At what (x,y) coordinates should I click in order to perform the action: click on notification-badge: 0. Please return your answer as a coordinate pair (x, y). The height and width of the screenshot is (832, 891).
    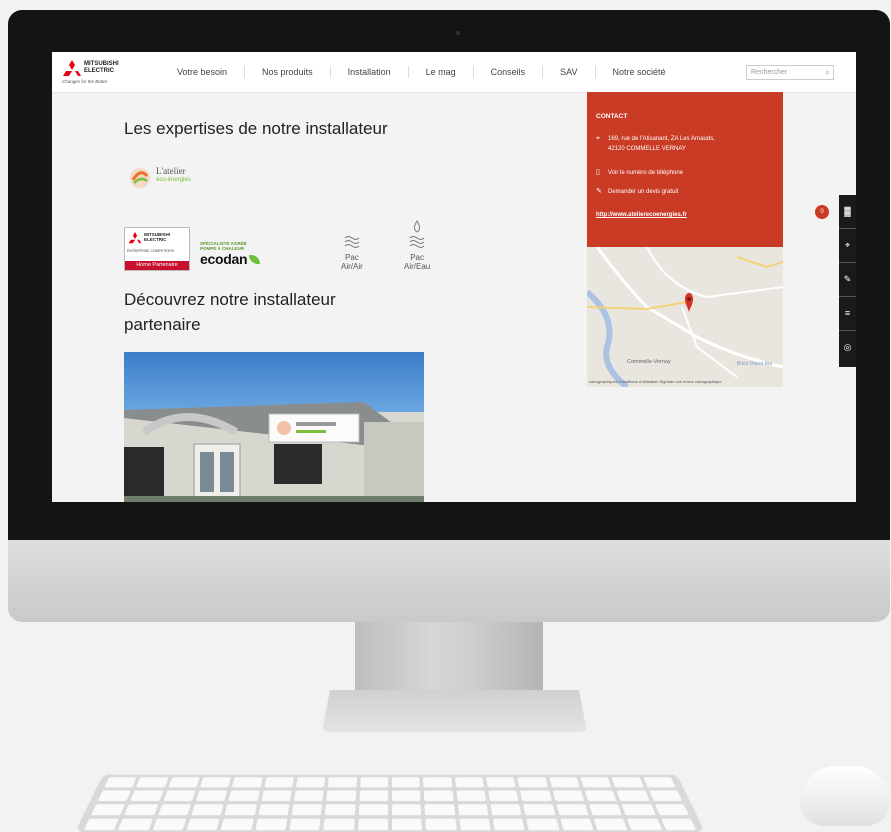
    Looking at the image, I should click on (822, 212).